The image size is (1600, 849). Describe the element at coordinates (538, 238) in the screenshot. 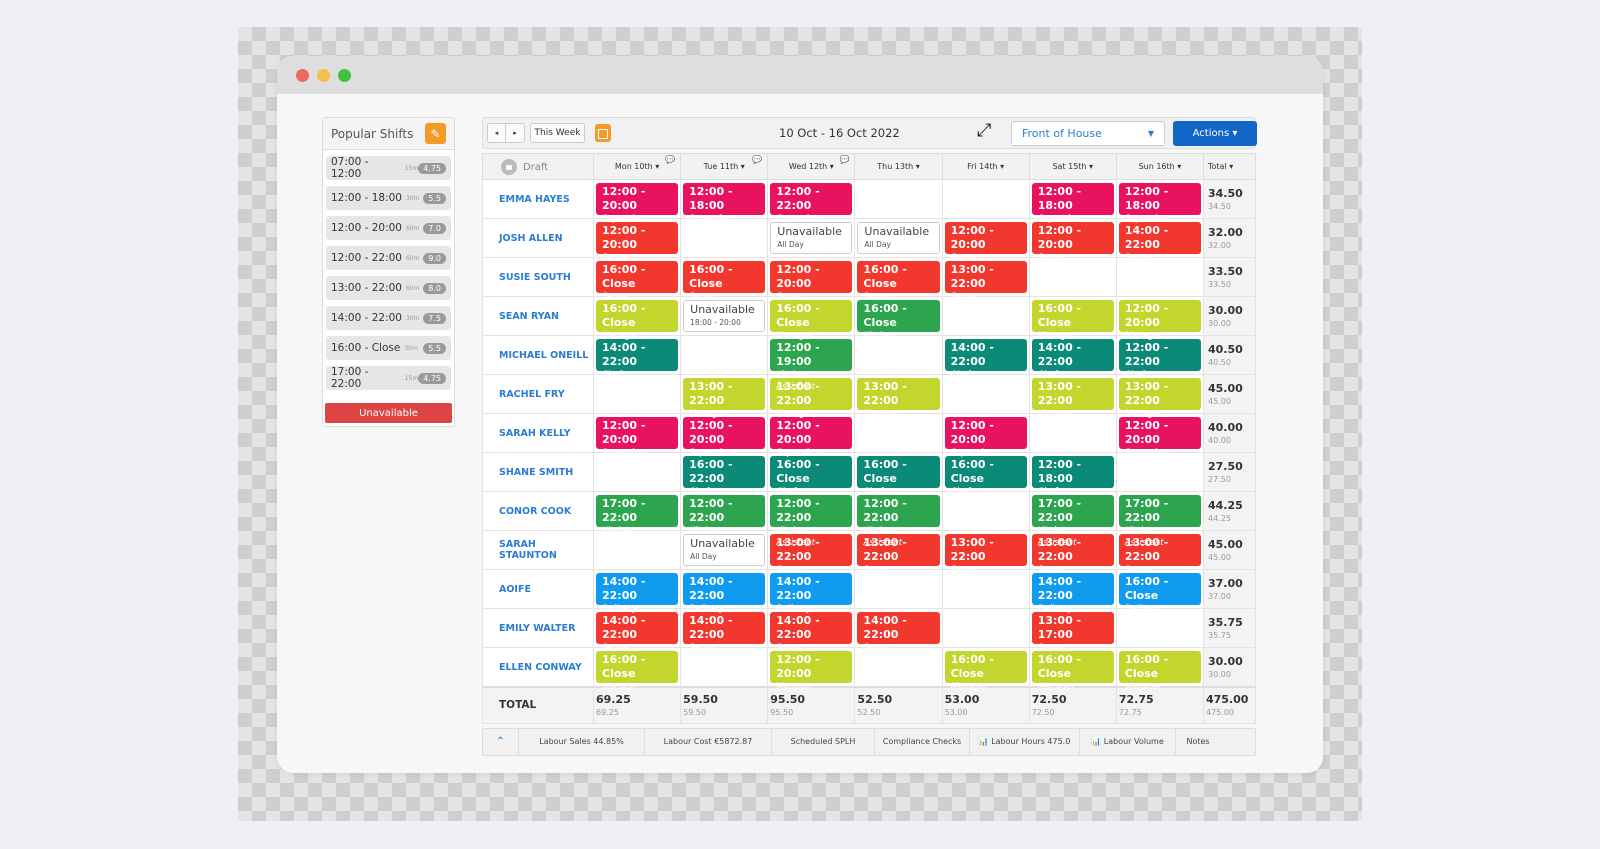

I see `employee-name: JOSH ALLEN` at that location.